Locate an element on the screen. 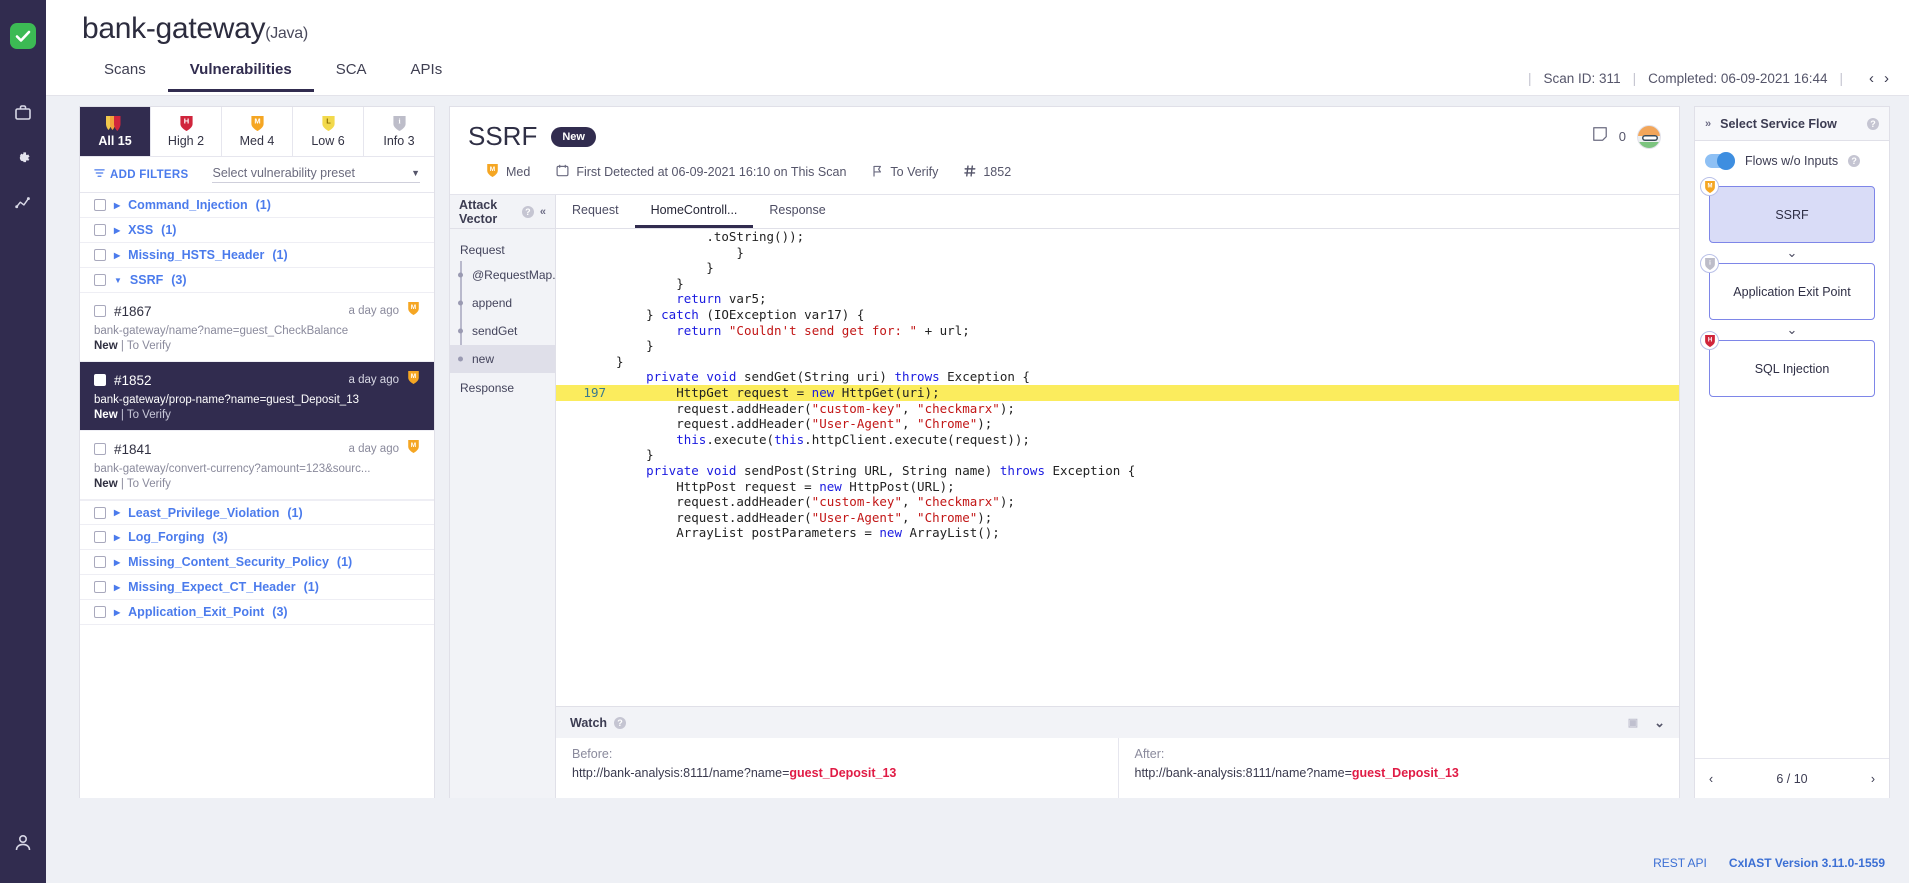 The width and height of the screenshot is (1909, 883). detail-verify-status: To Verify is located at coordinates (905, 172).